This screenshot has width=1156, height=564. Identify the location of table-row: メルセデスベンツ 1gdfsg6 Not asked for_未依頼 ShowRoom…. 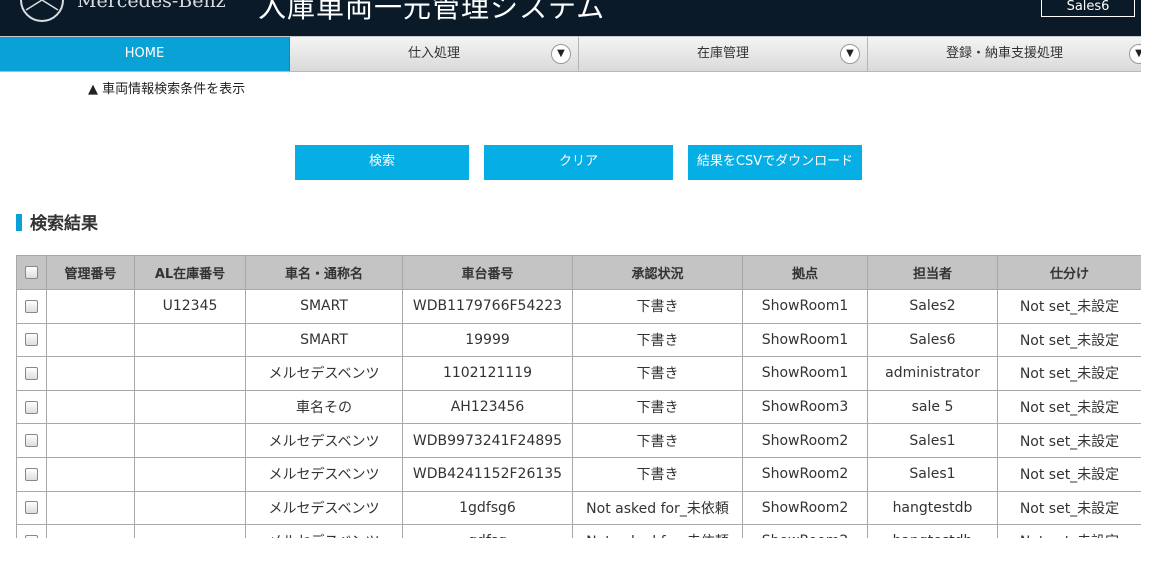
(578, 508).